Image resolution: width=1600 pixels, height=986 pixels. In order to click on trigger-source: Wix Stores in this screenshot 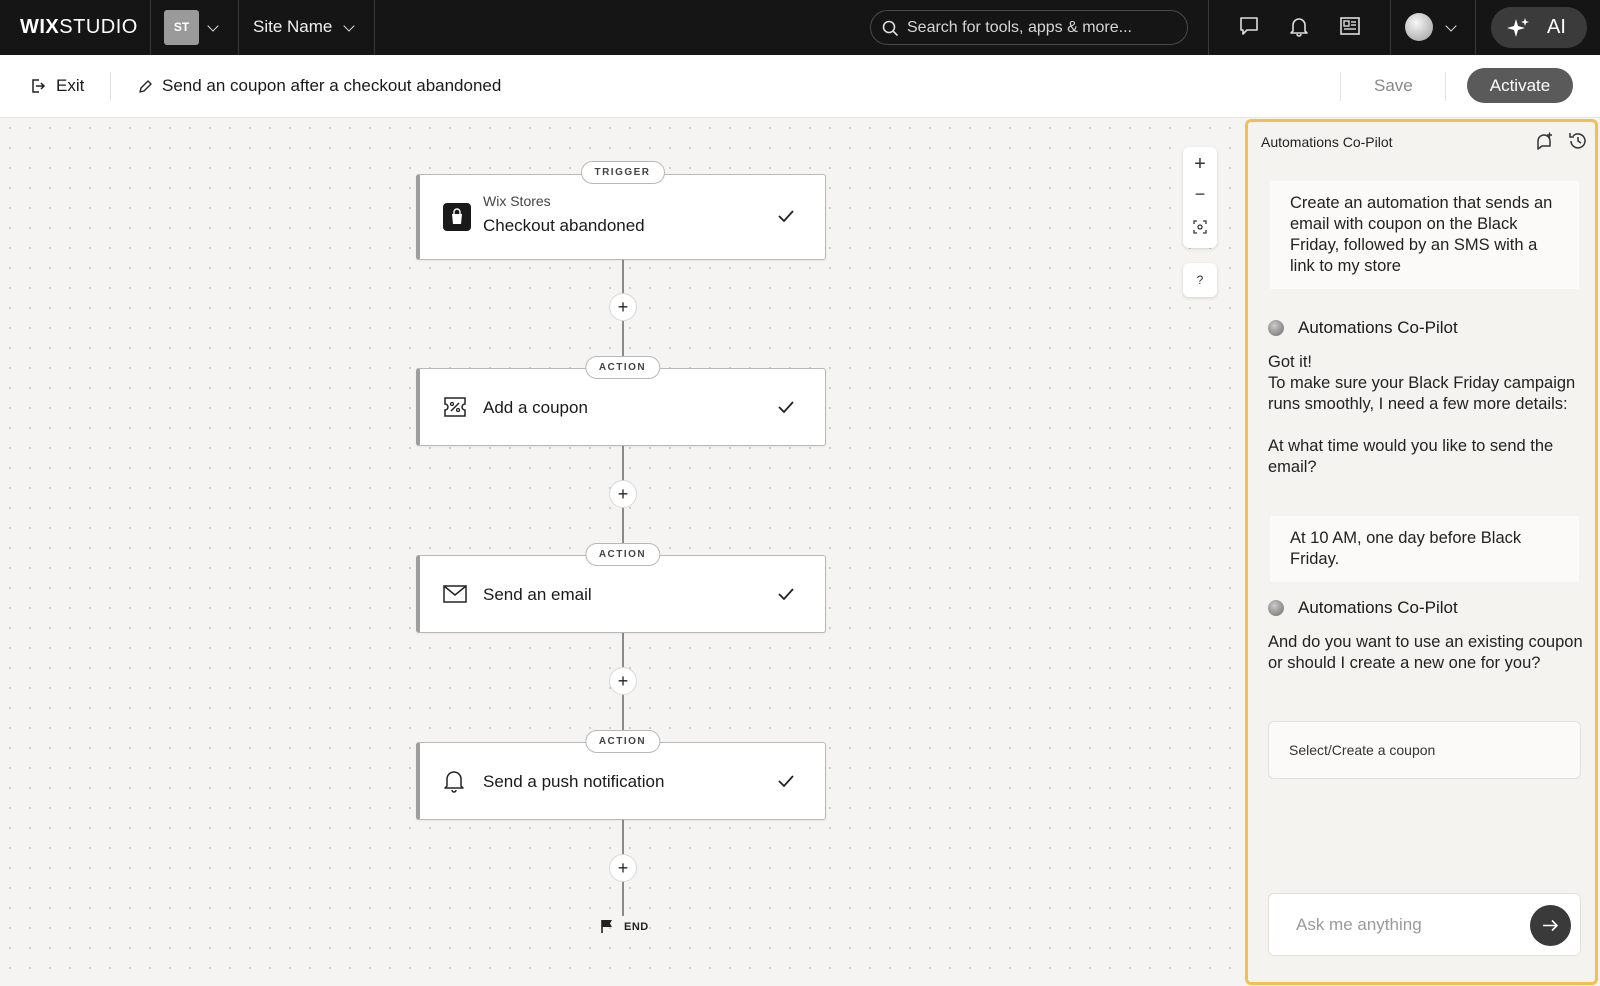, I will do `click(517, 201)`.